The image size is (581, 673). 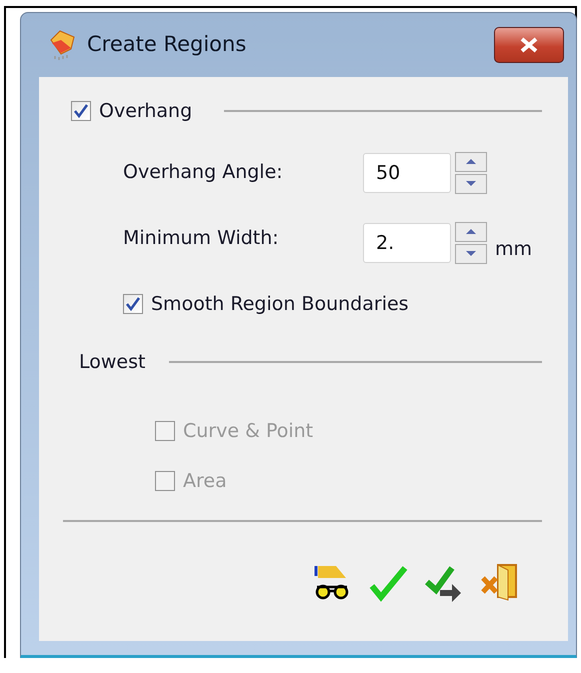 I want to click on exit-icon, so click(x=500, y=582).